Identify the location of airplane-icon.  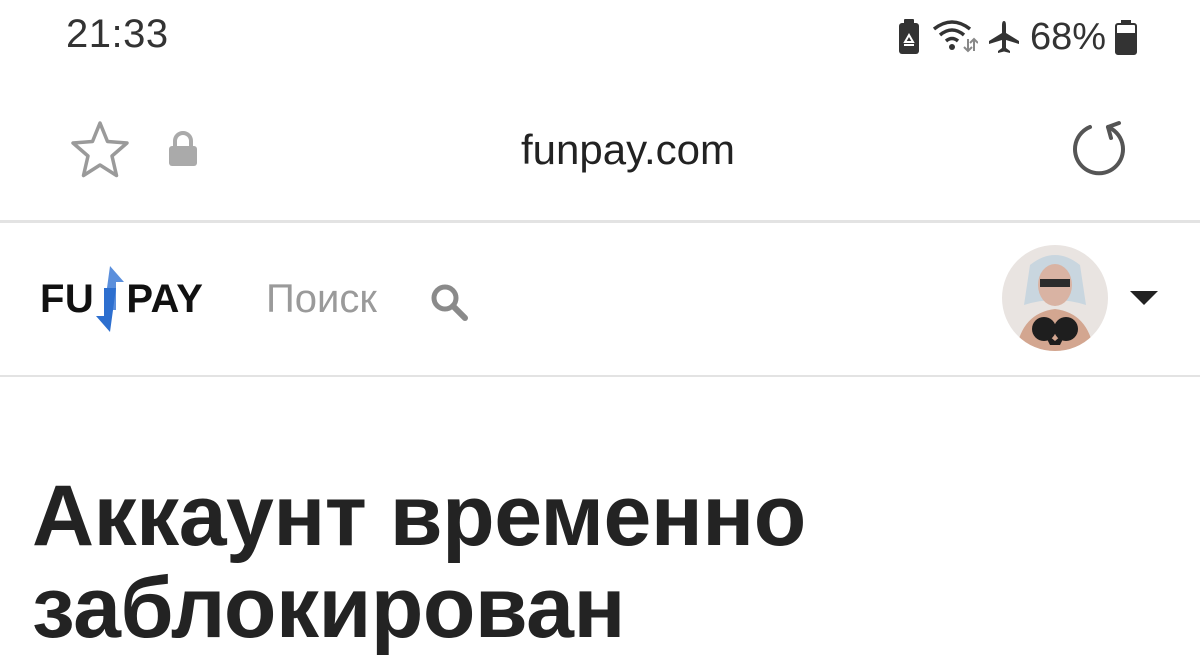
(1004, 37).